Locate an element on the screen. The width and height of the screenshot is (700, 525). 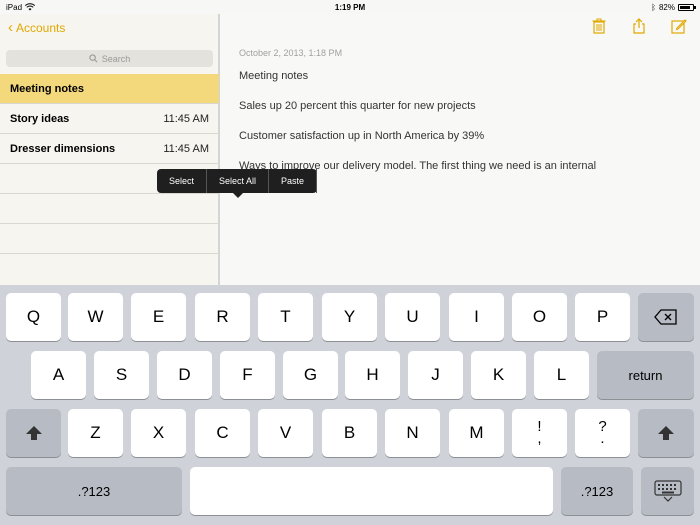
backspace-key is located at coordinates (666, 317).